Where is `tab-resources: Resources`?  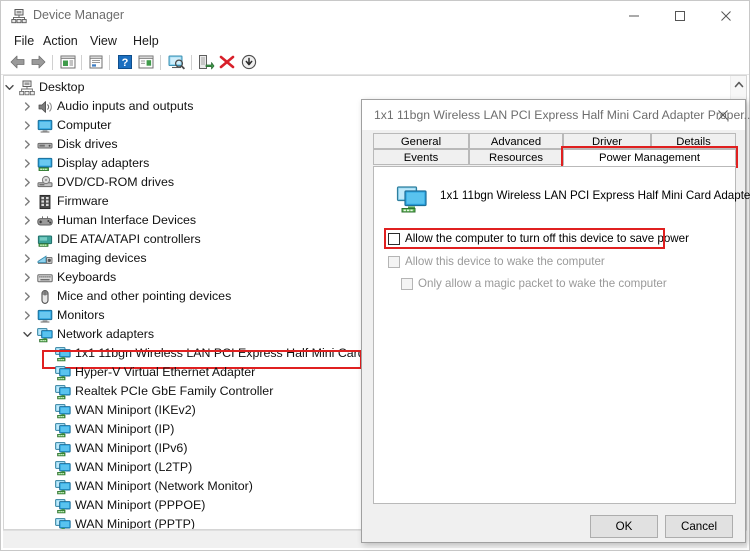 tab-resources: Resources is located at coordinates (516, 157).